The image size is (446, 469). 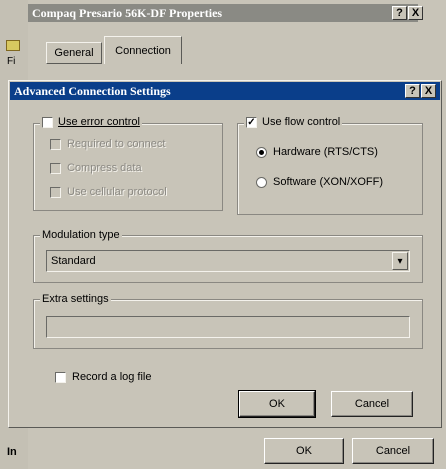 What do you see at coordinates (228, 261) in the screenshot?
I see `modulation-select: Standard ▾` at bounding box center [228, 261].